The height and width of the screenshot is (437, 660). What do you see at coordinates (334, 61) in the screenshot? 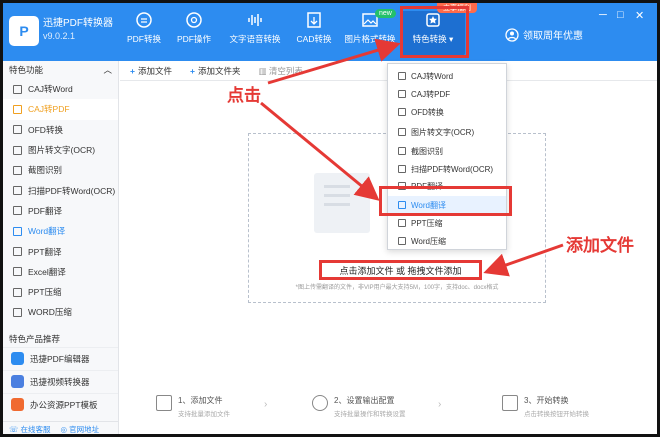
I see `arrow-to-feature` at bounding box center [334, 61].